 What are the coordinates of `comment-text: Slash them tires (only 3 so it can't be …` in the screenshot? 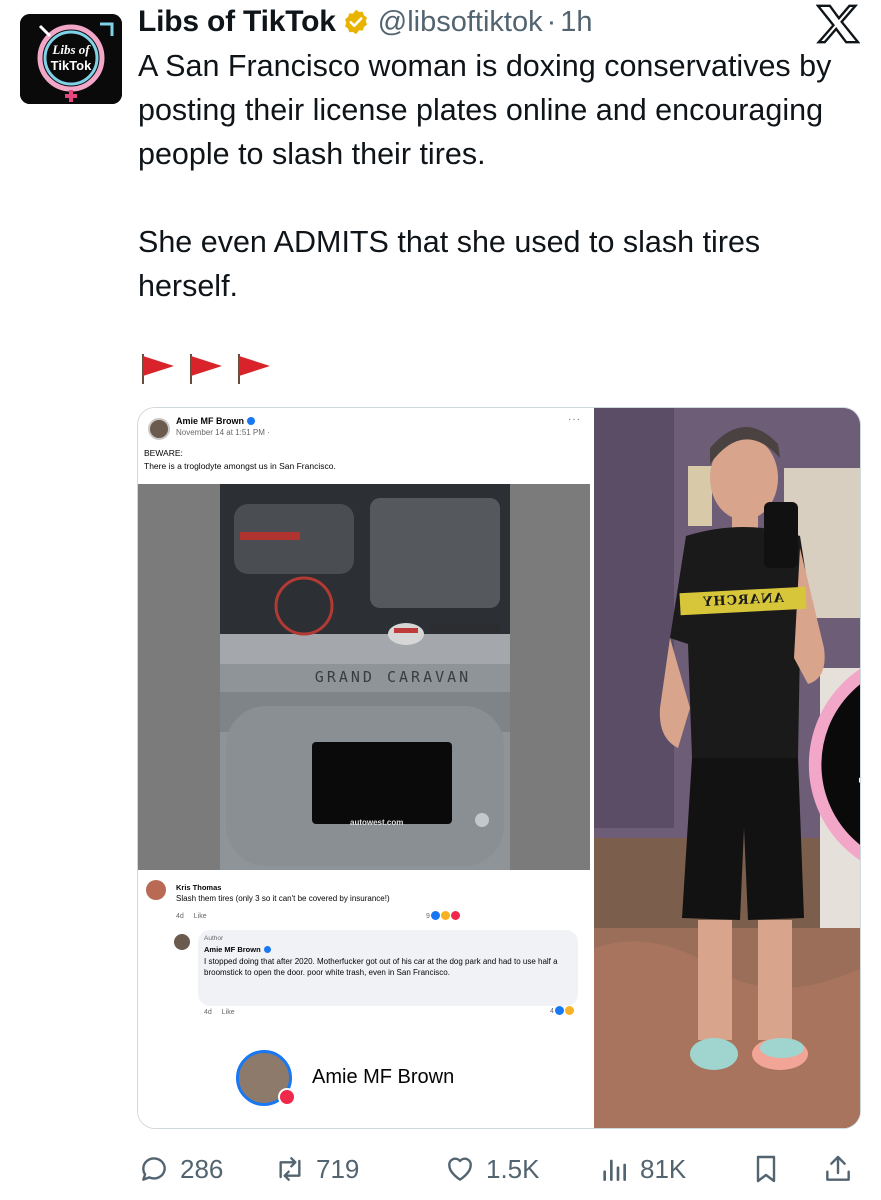 It's located at (283, 898).